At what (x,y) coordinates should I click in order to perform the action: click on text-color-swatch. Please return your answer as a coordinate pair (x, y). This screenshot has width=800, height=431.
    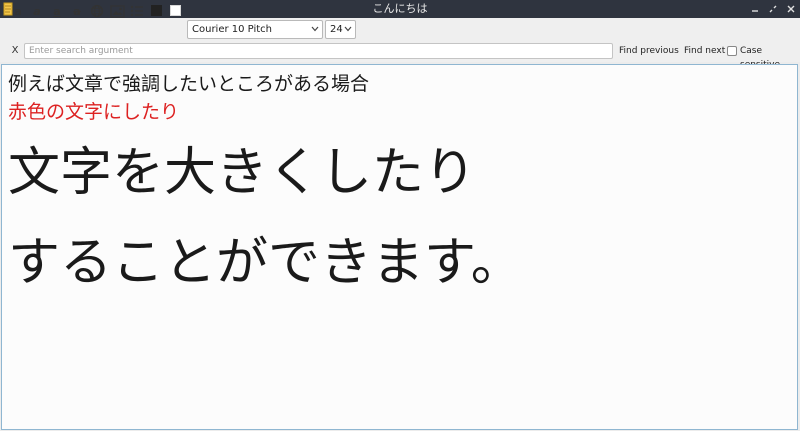
    Looking at the image, I should click on (156, 10).